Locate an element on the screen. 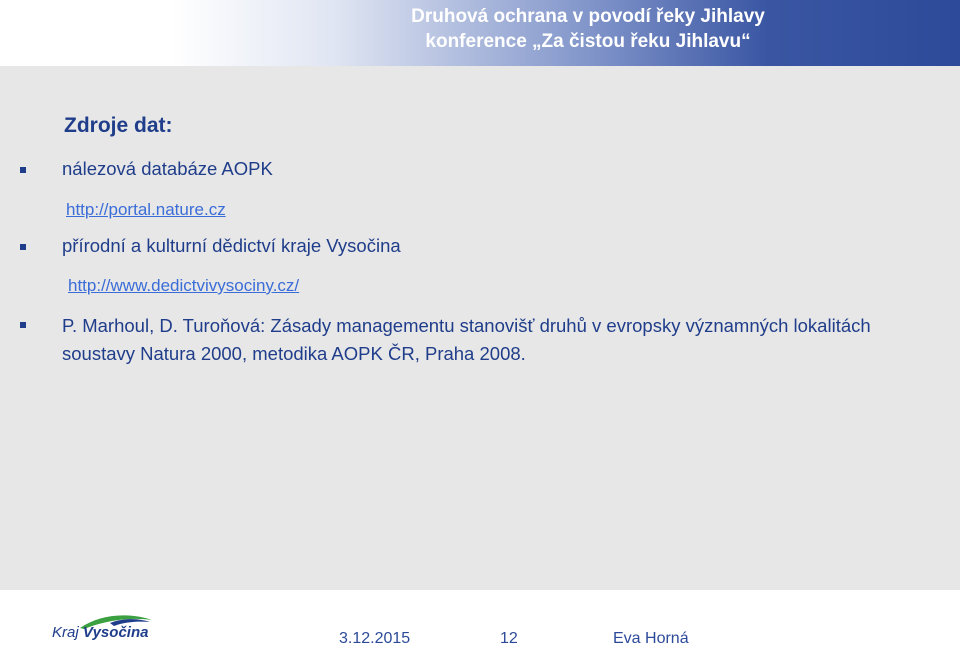 The image size is (960, 648). source-link: http://portal.nature.cz is located at coordinates (146, 210).